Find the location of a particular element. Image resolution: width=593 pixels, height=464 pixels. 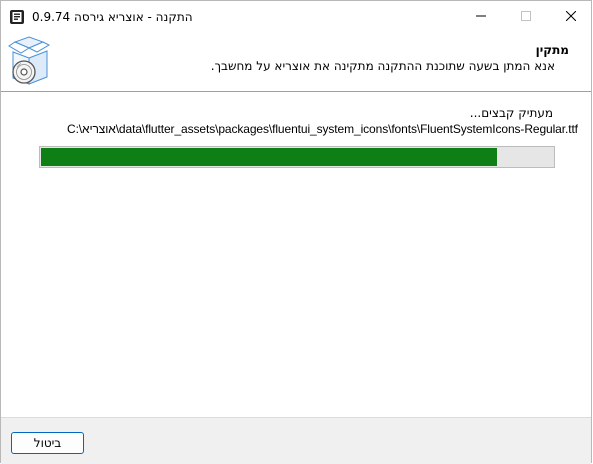

title-bar: התקנה - אוצריא גירסה 0.9.74 is located at coordinates (296, 17).